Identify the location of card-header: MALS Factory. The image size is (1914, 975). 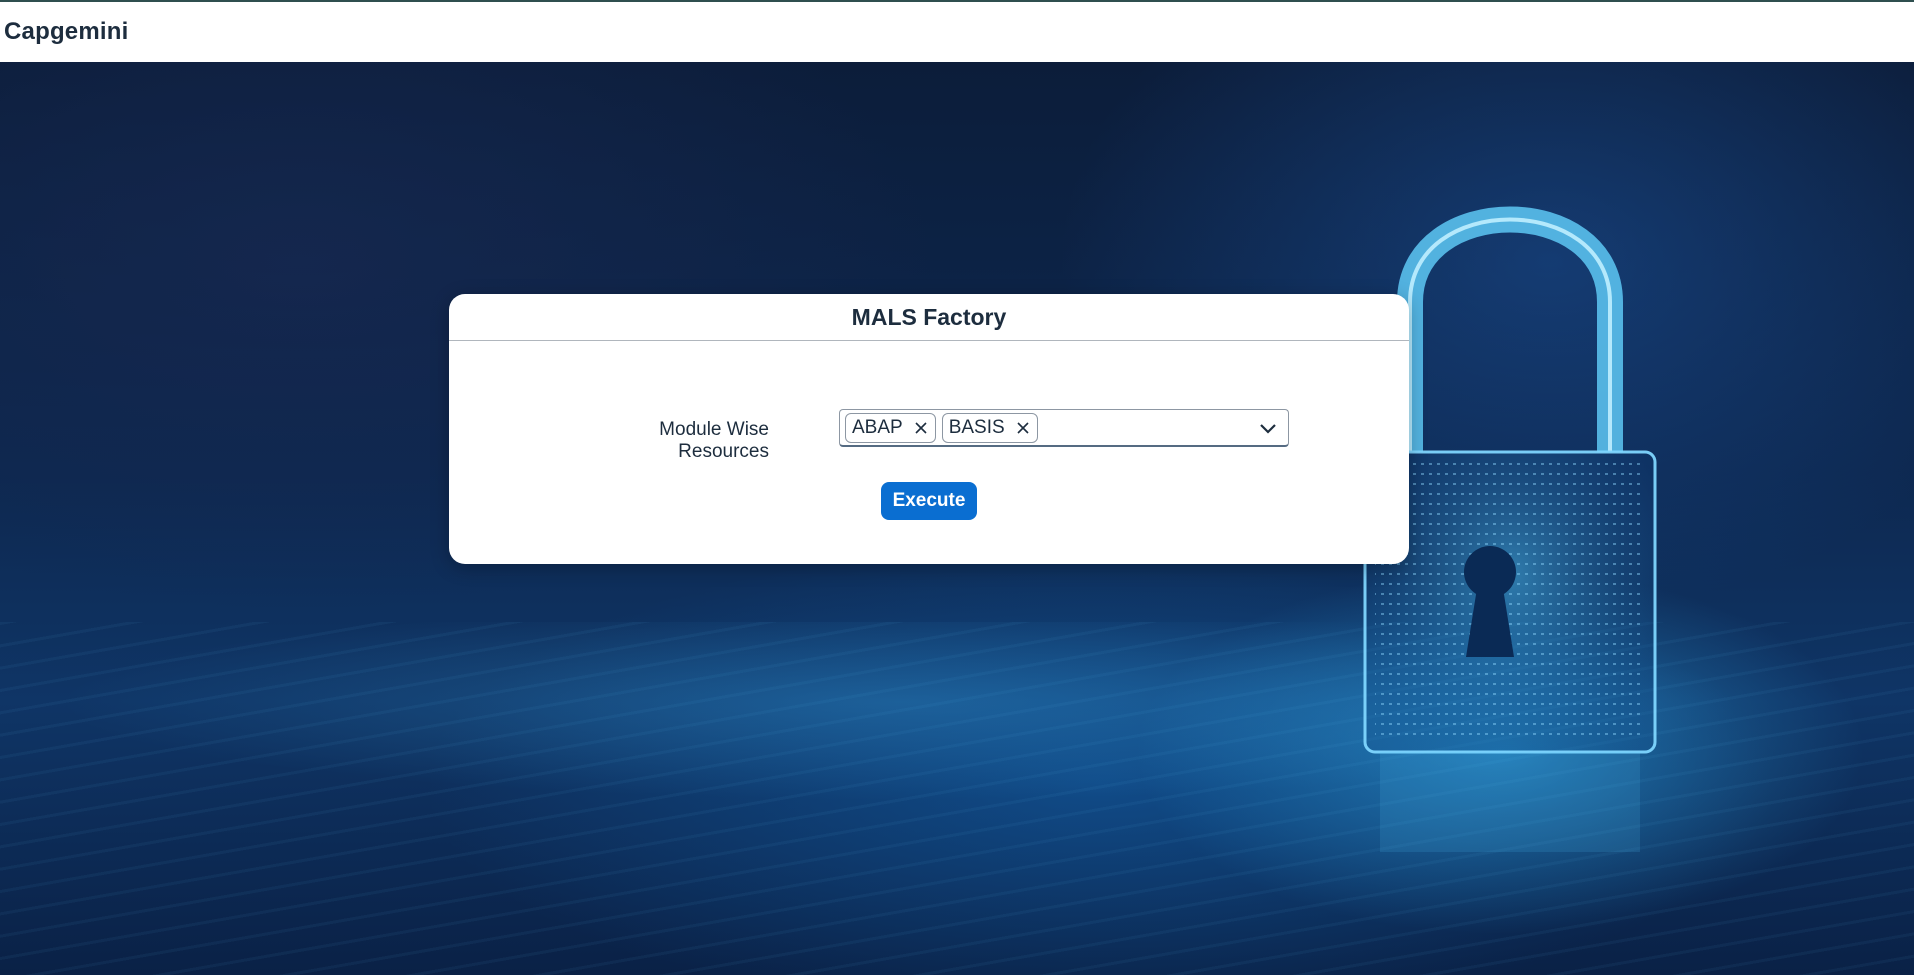
(929, 317).